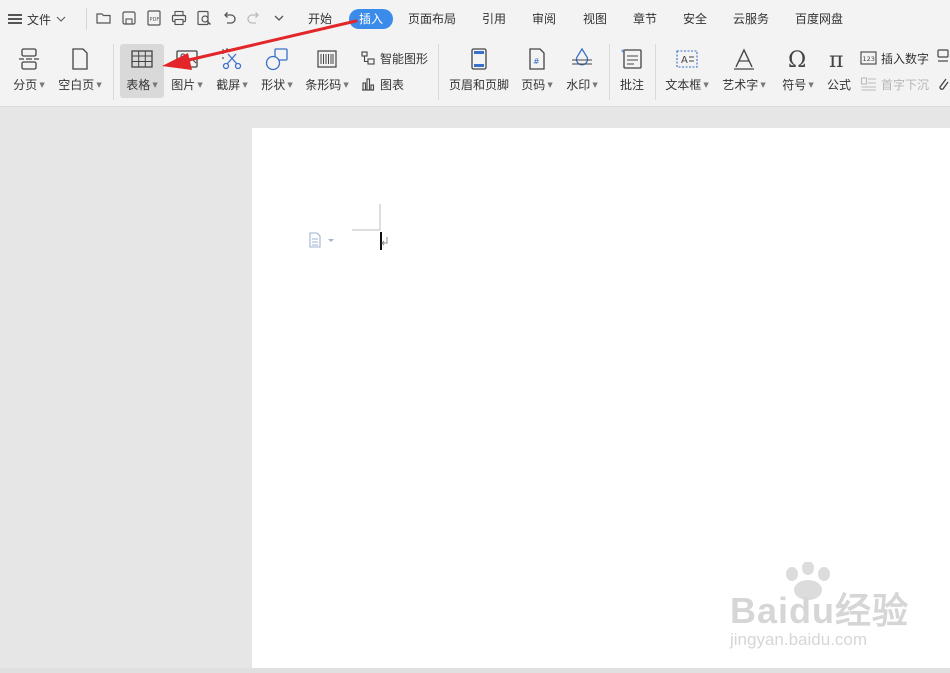  I want to click on status-bar-edge, so click(475, 670).